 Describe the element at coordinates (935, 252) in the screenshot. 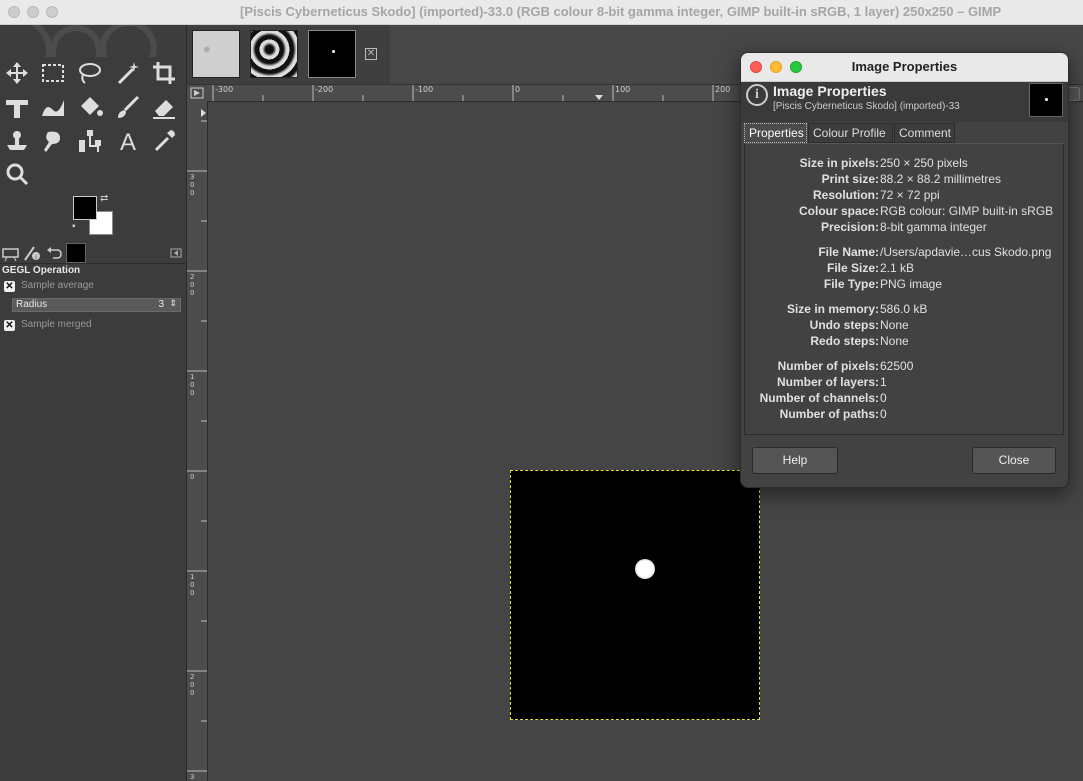

I see `property-row: File Name:/Users/apdavie…cus Skodo.png` at that location.